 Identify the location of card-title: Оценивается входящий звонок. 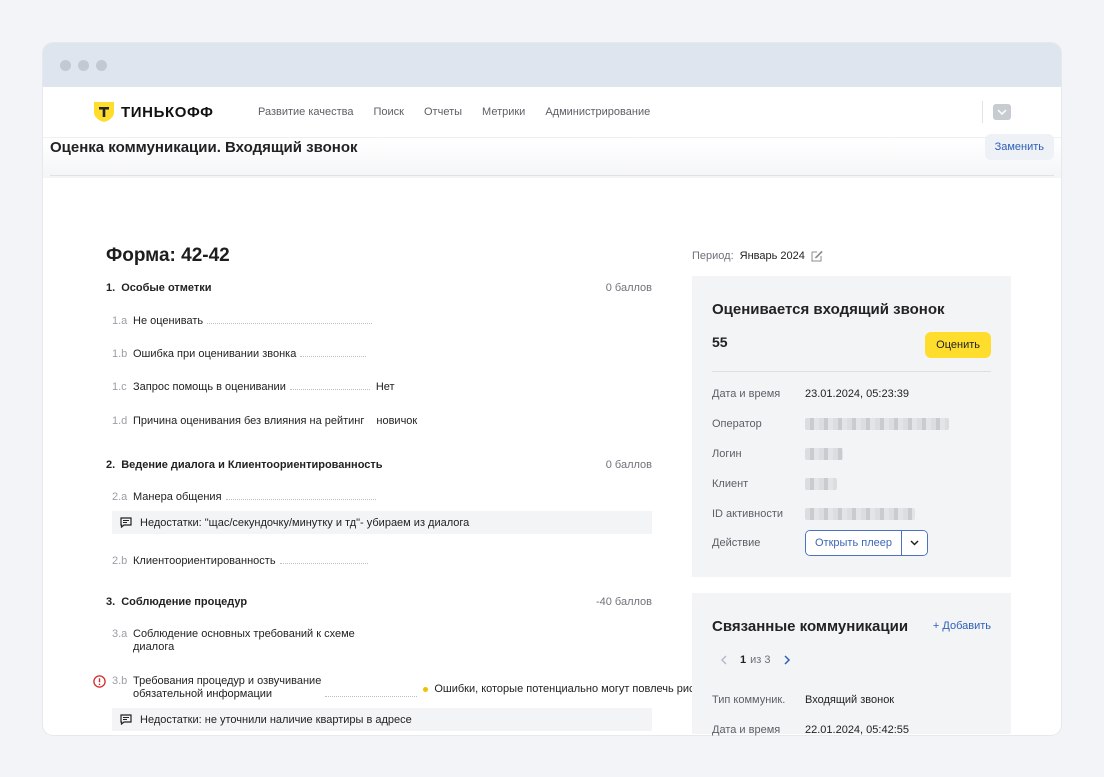
(828, 309).